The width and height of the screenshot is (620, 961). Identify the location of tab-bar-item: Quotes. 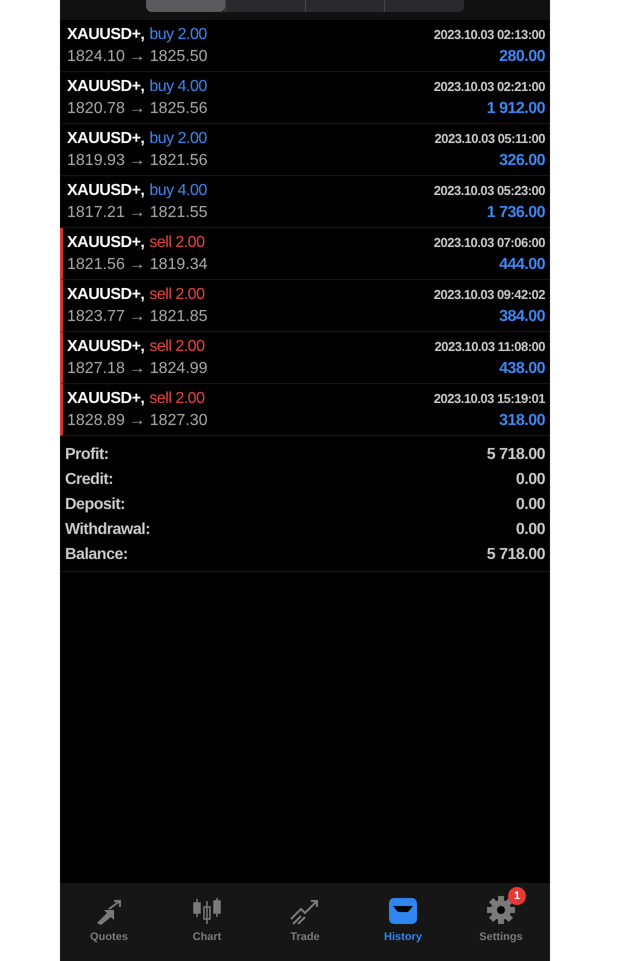
(109, 915).